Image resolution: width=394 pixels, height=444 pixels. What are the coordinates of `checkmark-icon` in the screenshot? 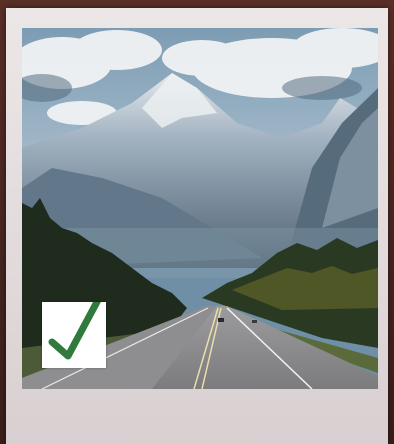 It's located at (74, 331).